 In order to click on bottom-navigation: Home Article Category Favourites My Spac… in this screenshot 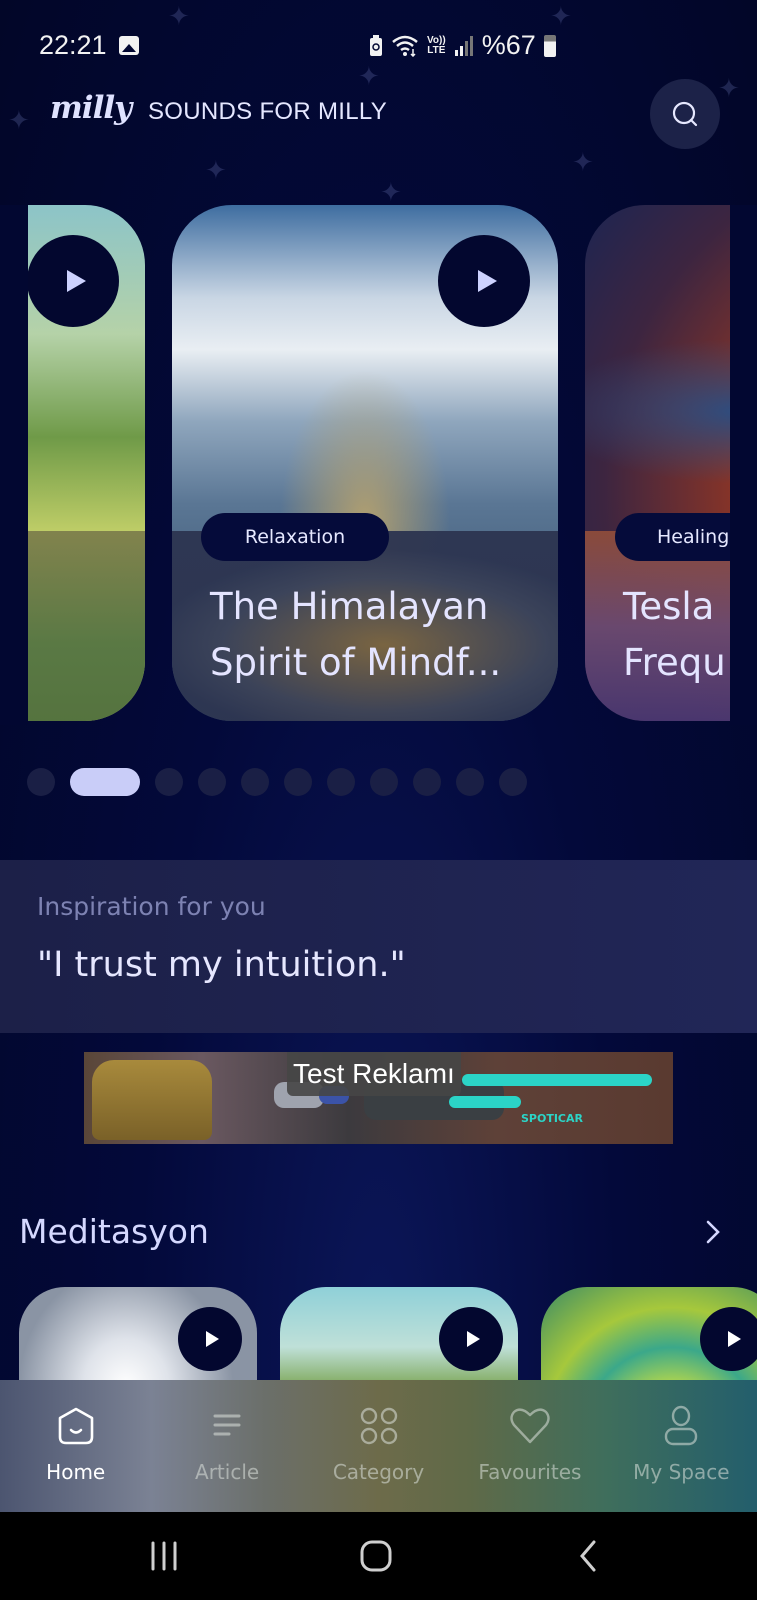, I will do `click(378, 1446)`.